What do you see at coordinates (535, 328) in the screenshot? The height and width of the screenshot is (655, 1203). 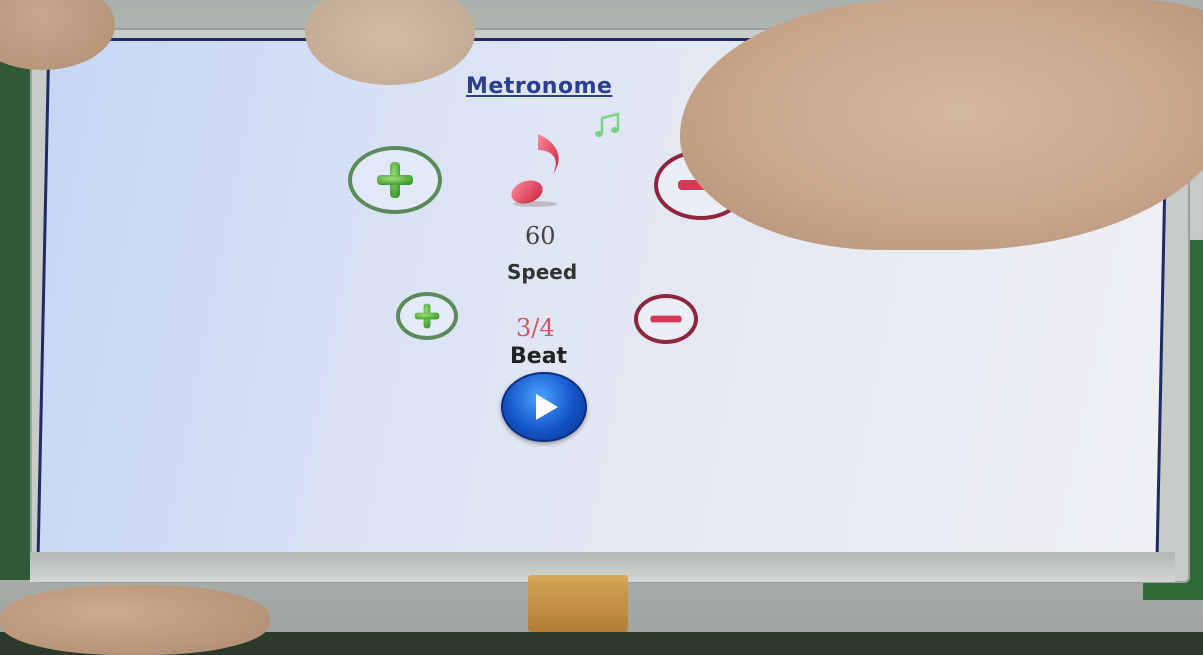 I see `beat-value: 3/4` at bounding box center [535, 328].